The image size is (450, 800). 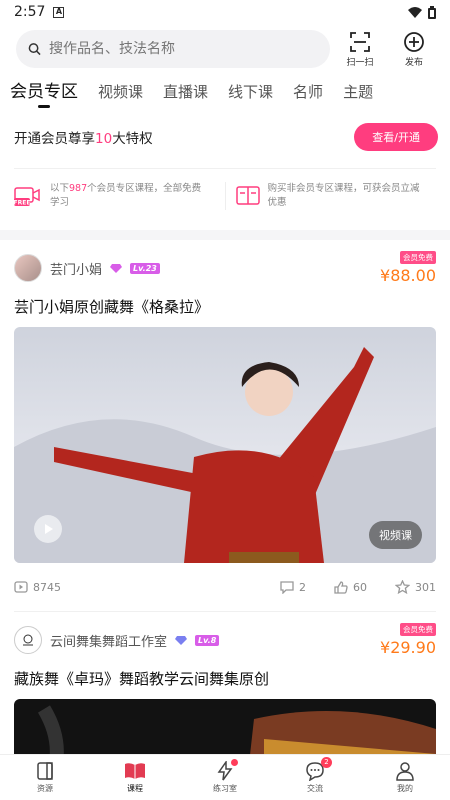 I want to click on level-badge: Lv.8, so click(x=207, y=640).